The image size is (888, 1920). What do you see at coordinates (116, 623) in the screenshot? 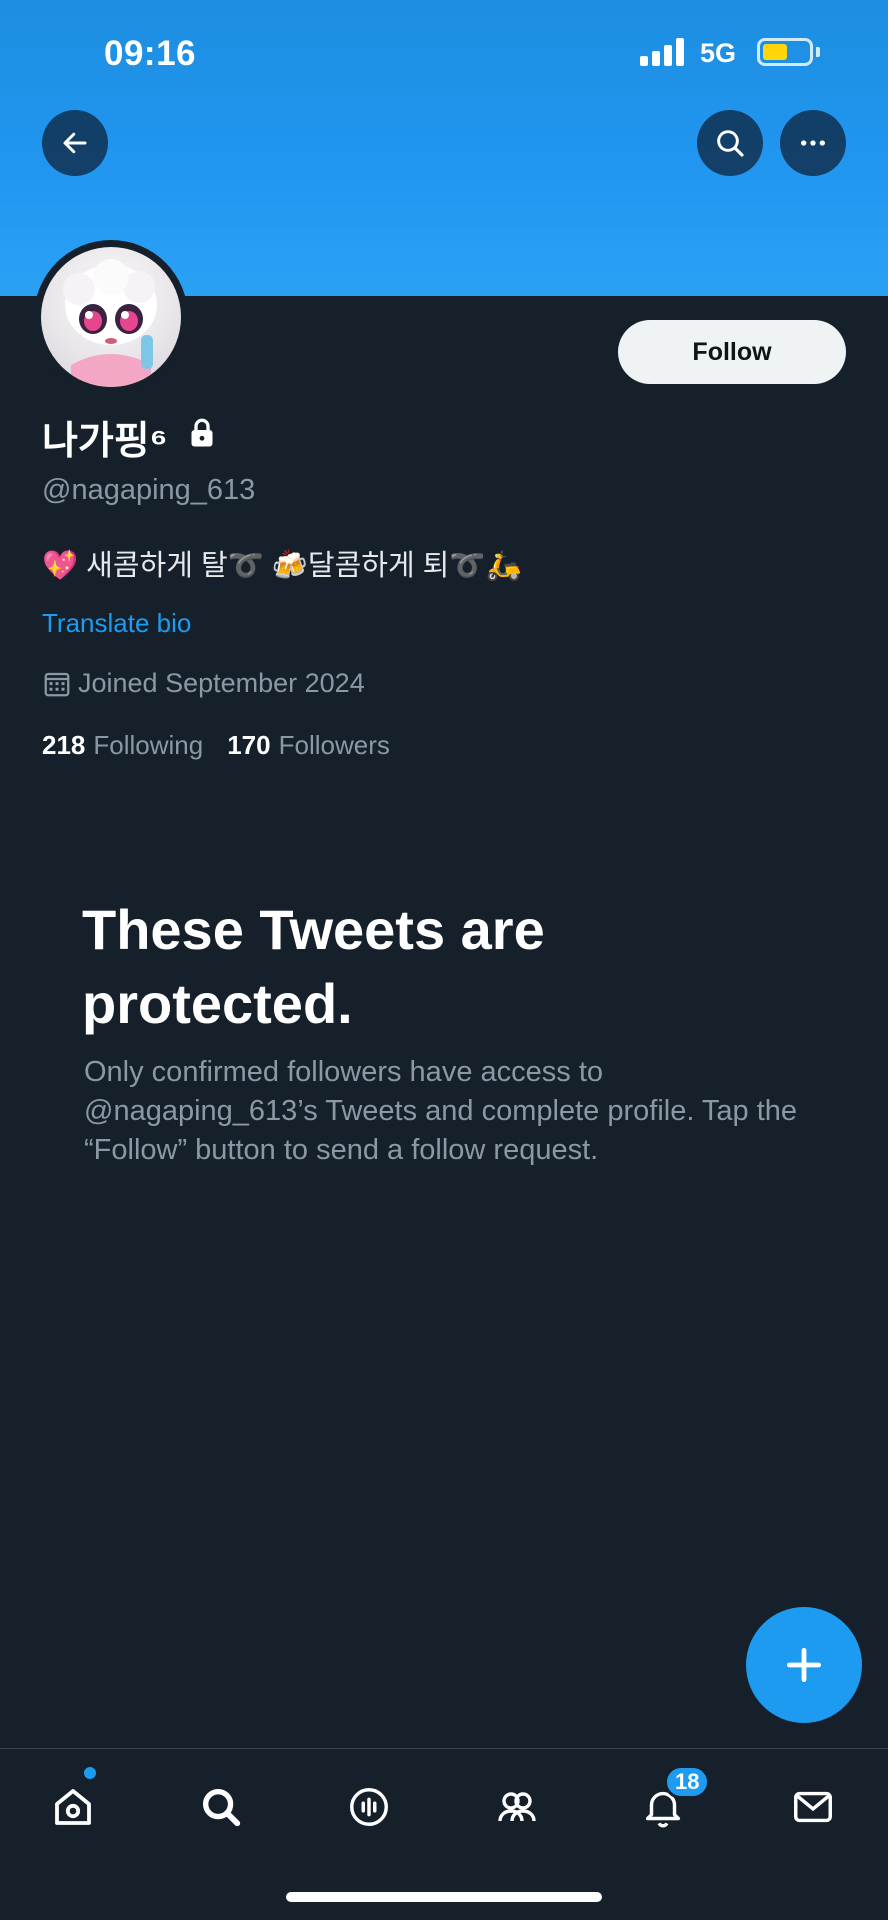
I see `translate-bio-link: Translate bio` at bounding box center [116, 623].